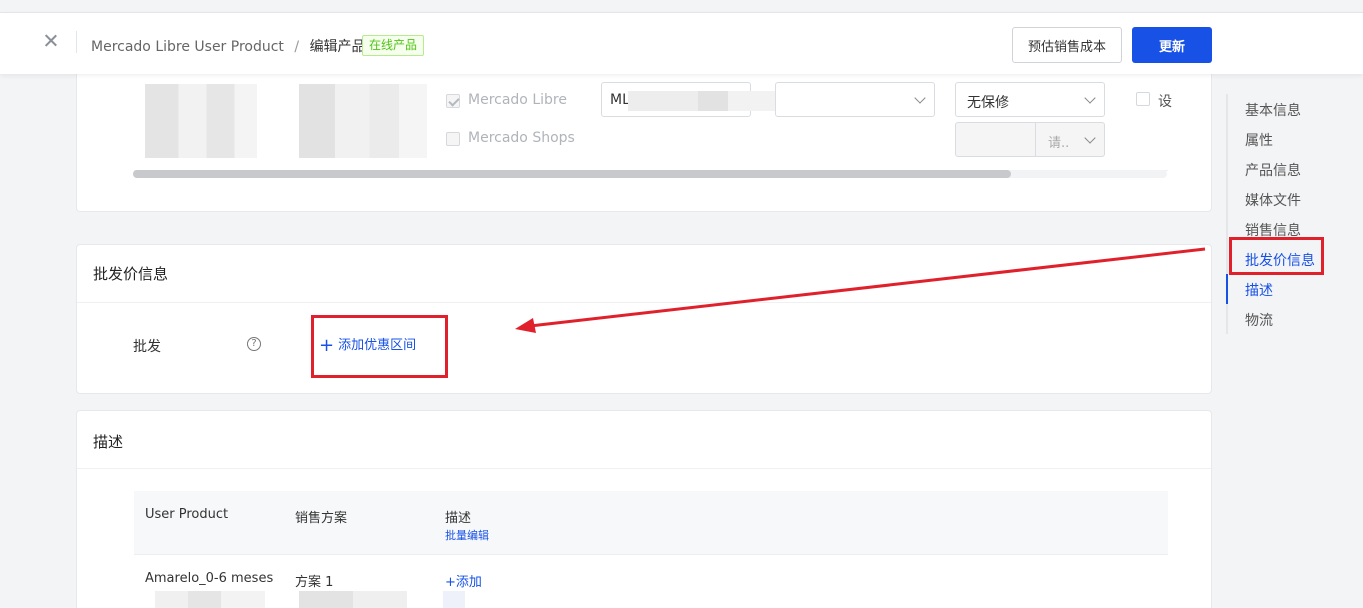  What do you see at coordinates (131, 274) in the screenshot?
I see `wholesale-title: 批发价信息` at bounding box center [131, 274].